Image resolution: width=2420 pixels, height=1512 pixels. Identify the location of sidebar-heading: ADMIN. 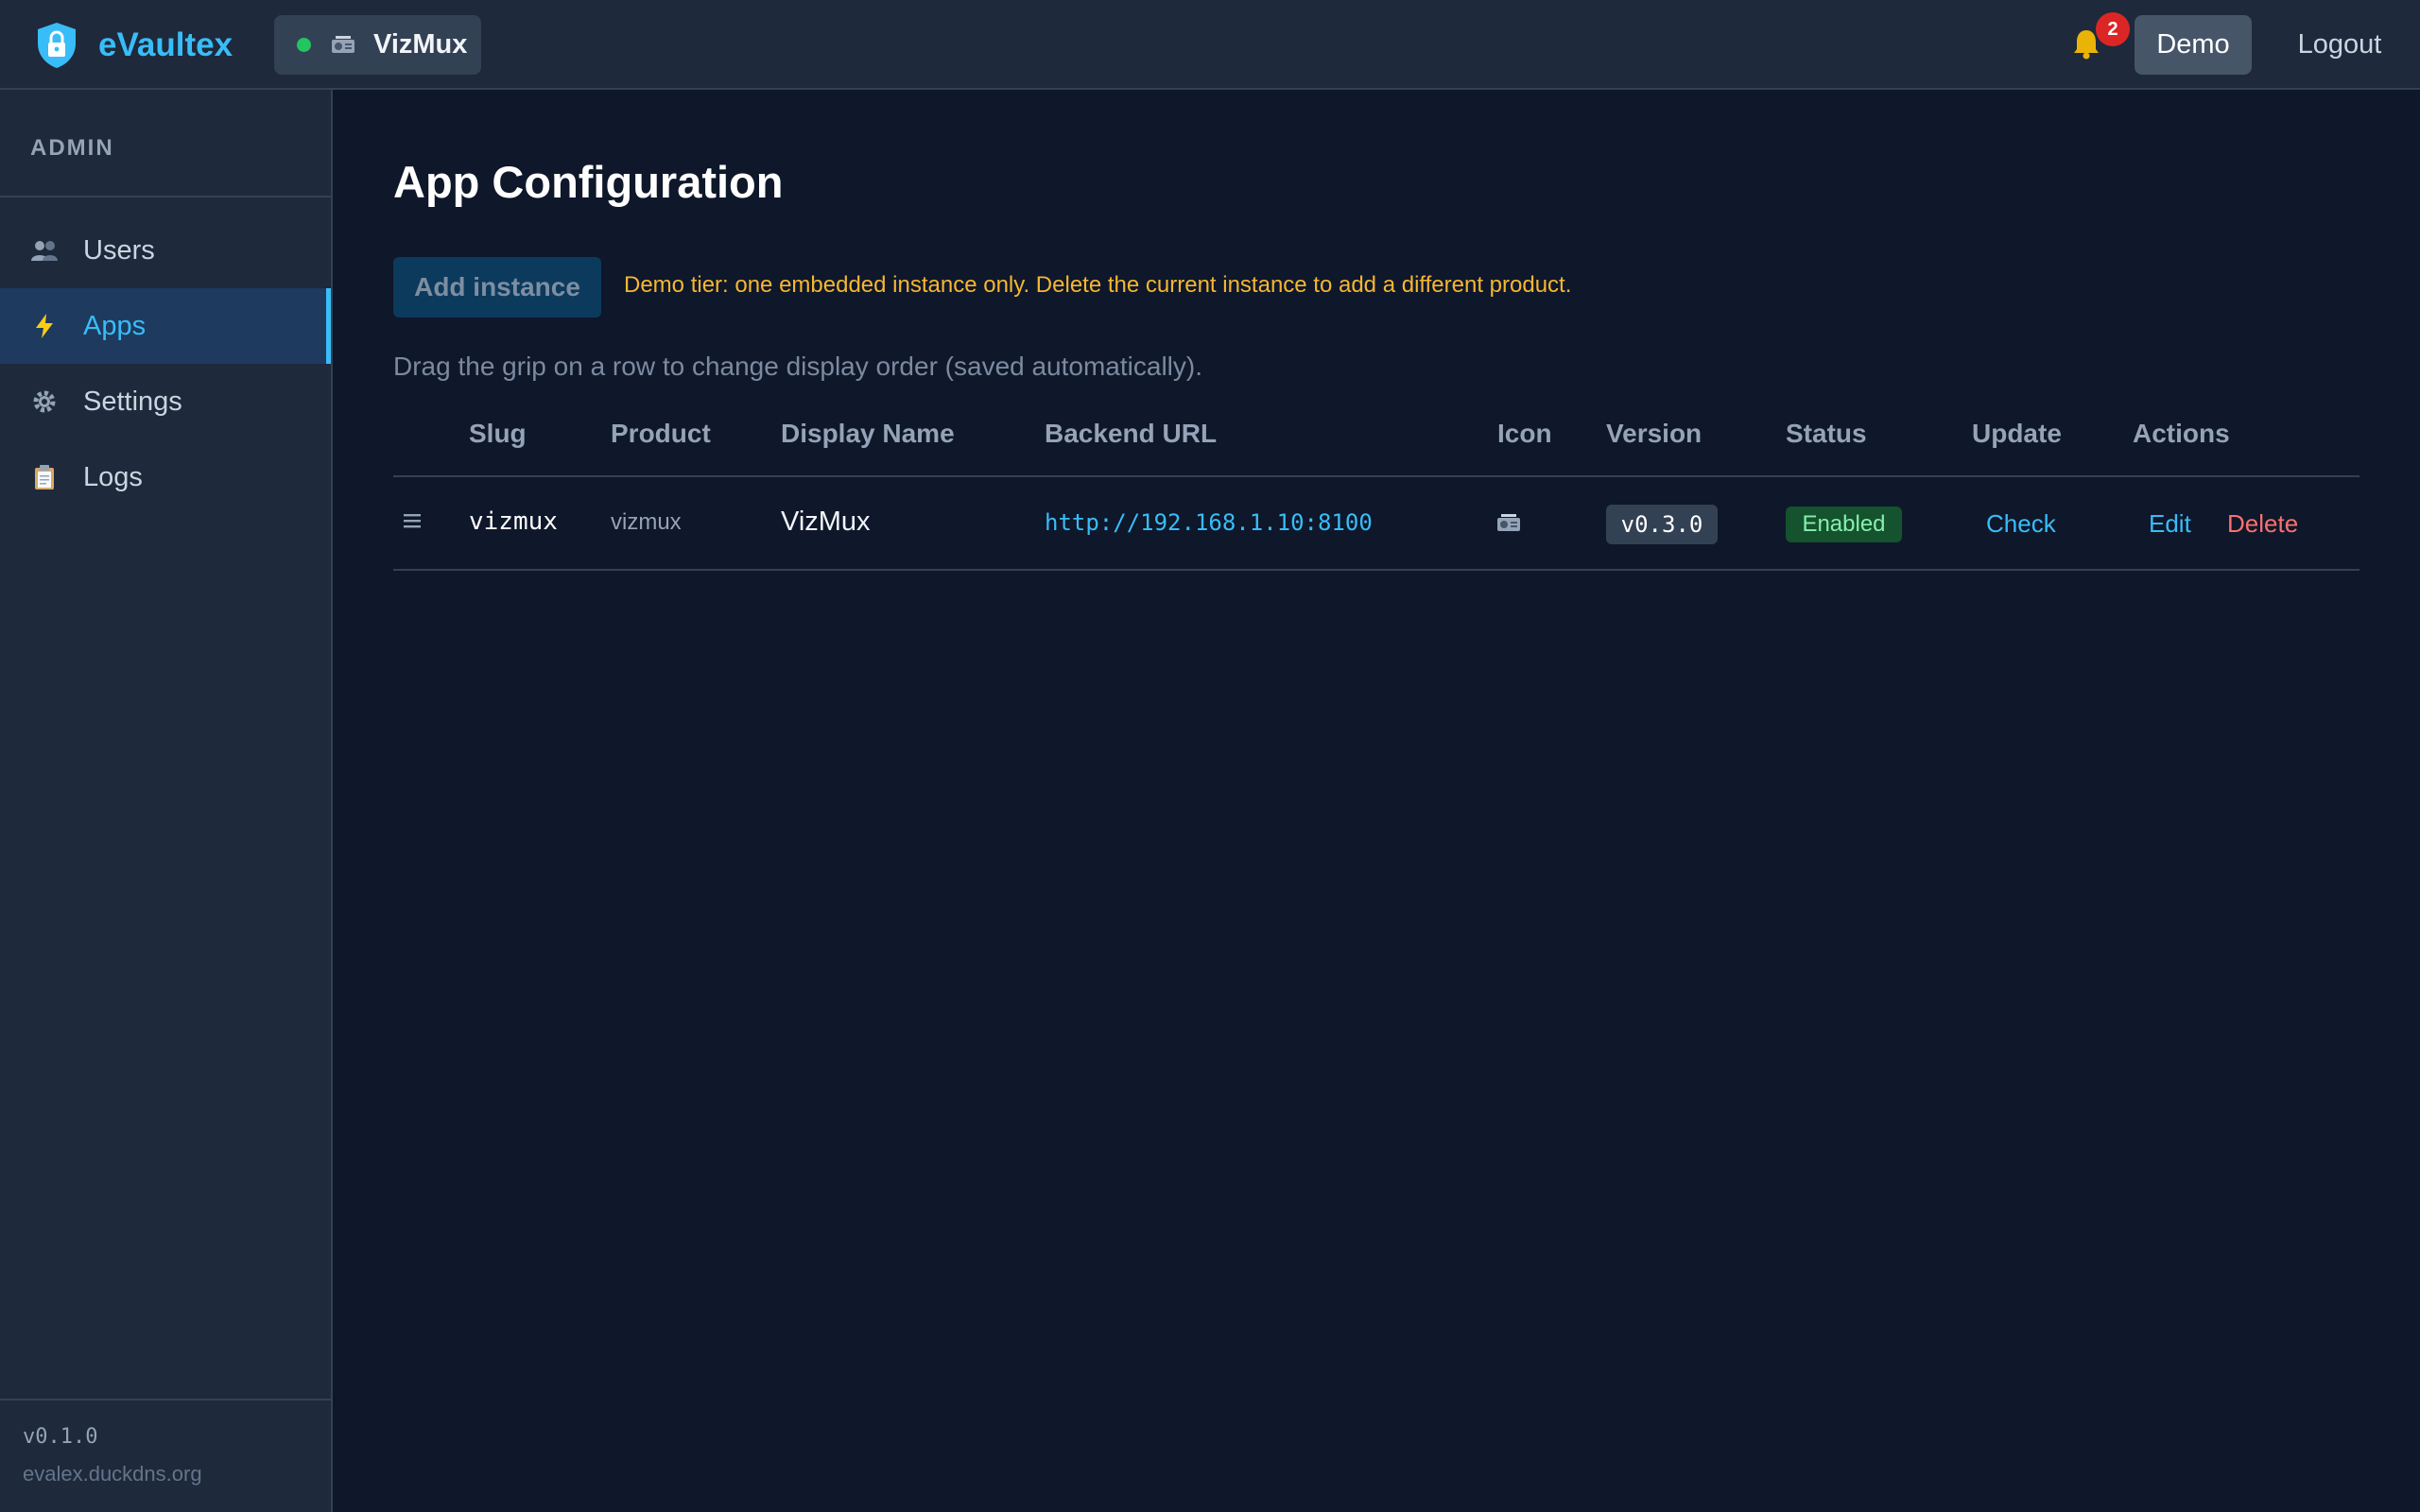
(72, 148).